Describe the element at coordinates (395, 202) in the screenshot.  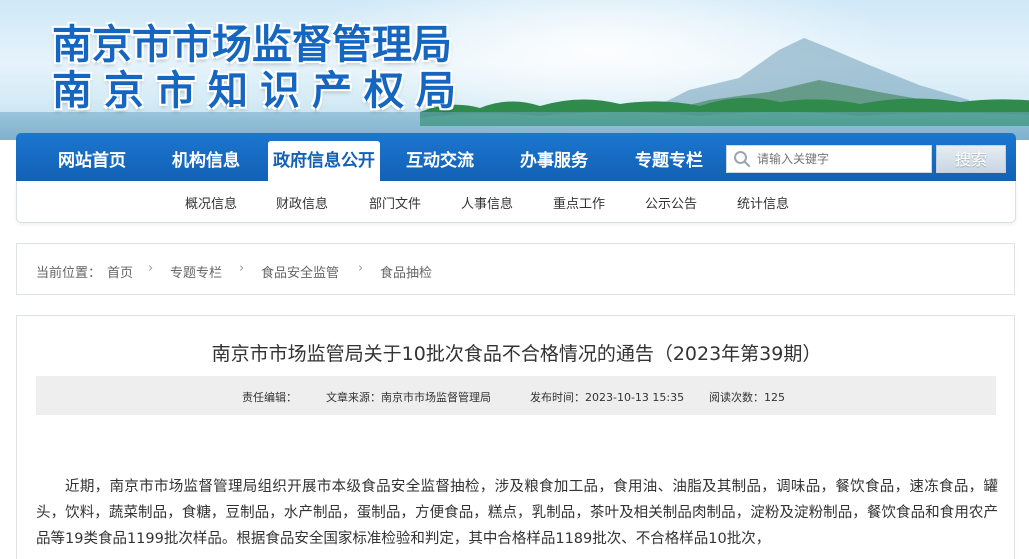
I see `sub-nav-documents: 部门文件` at that location.